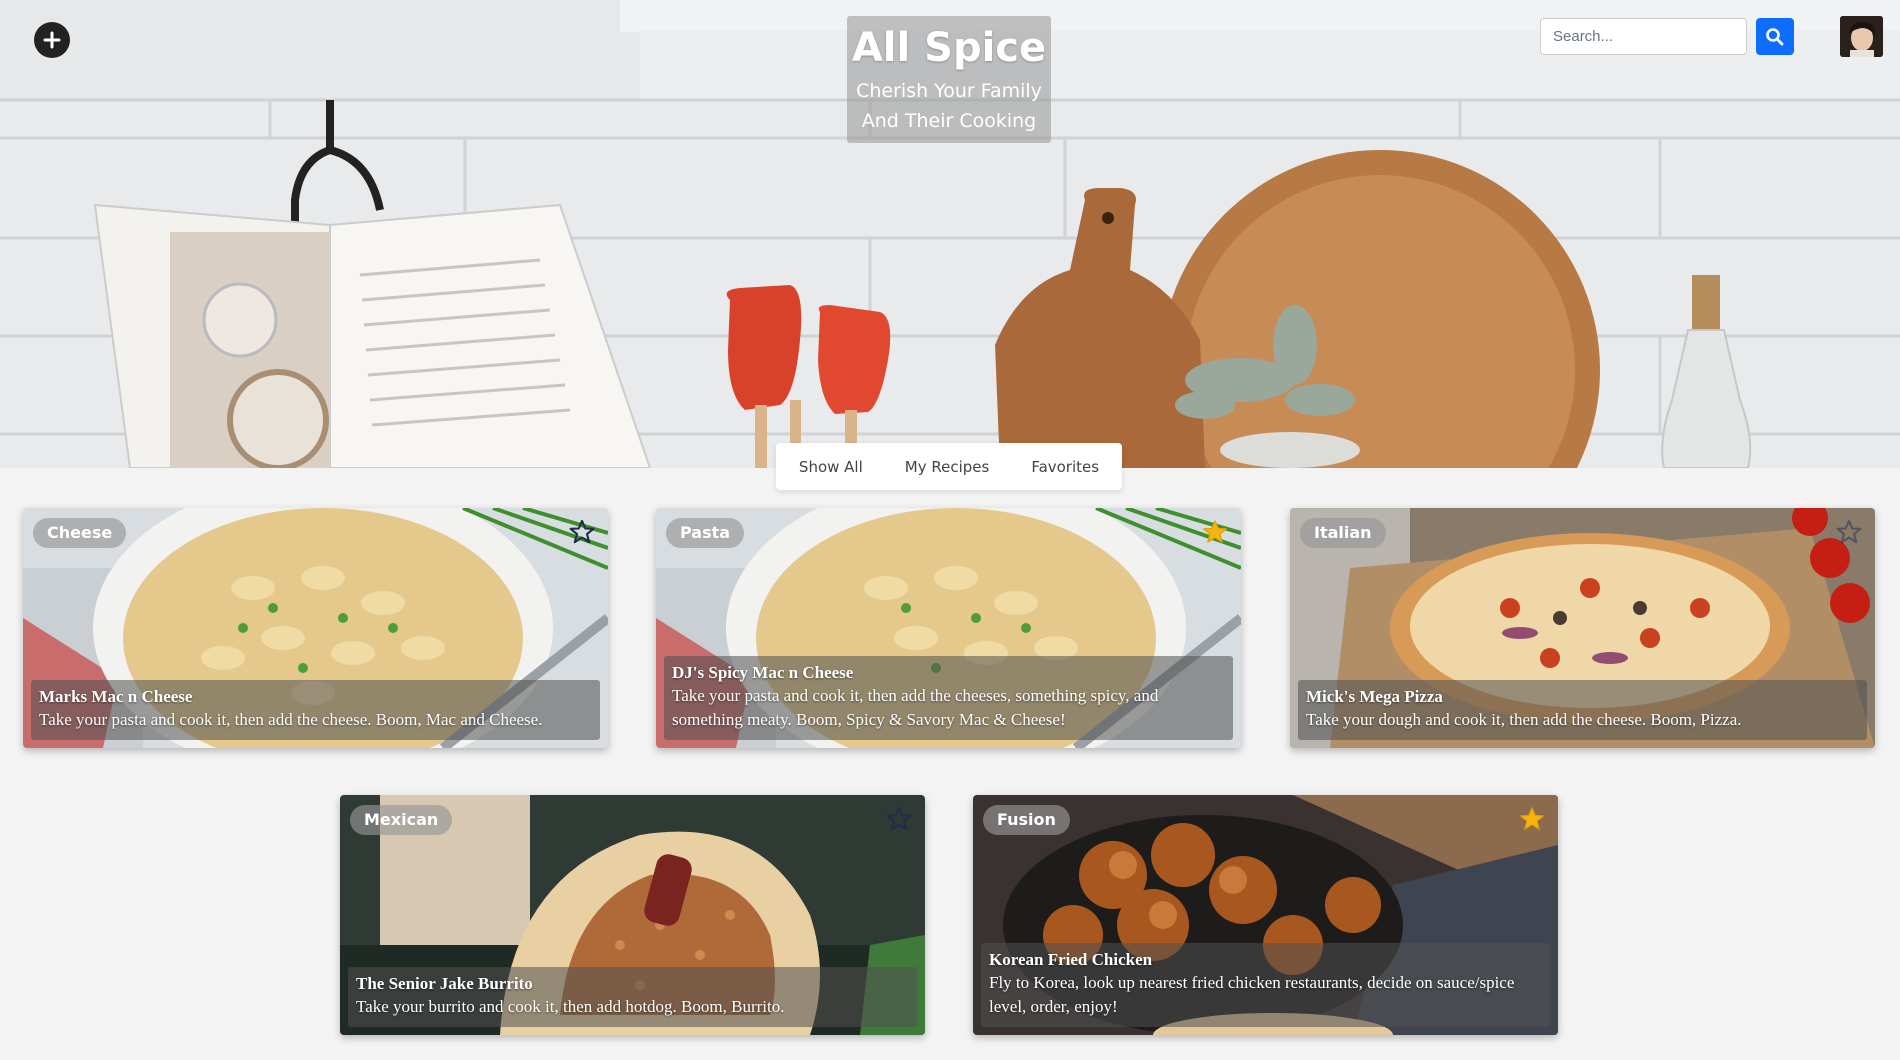  I want to click on search-form, so click(1667, 37).